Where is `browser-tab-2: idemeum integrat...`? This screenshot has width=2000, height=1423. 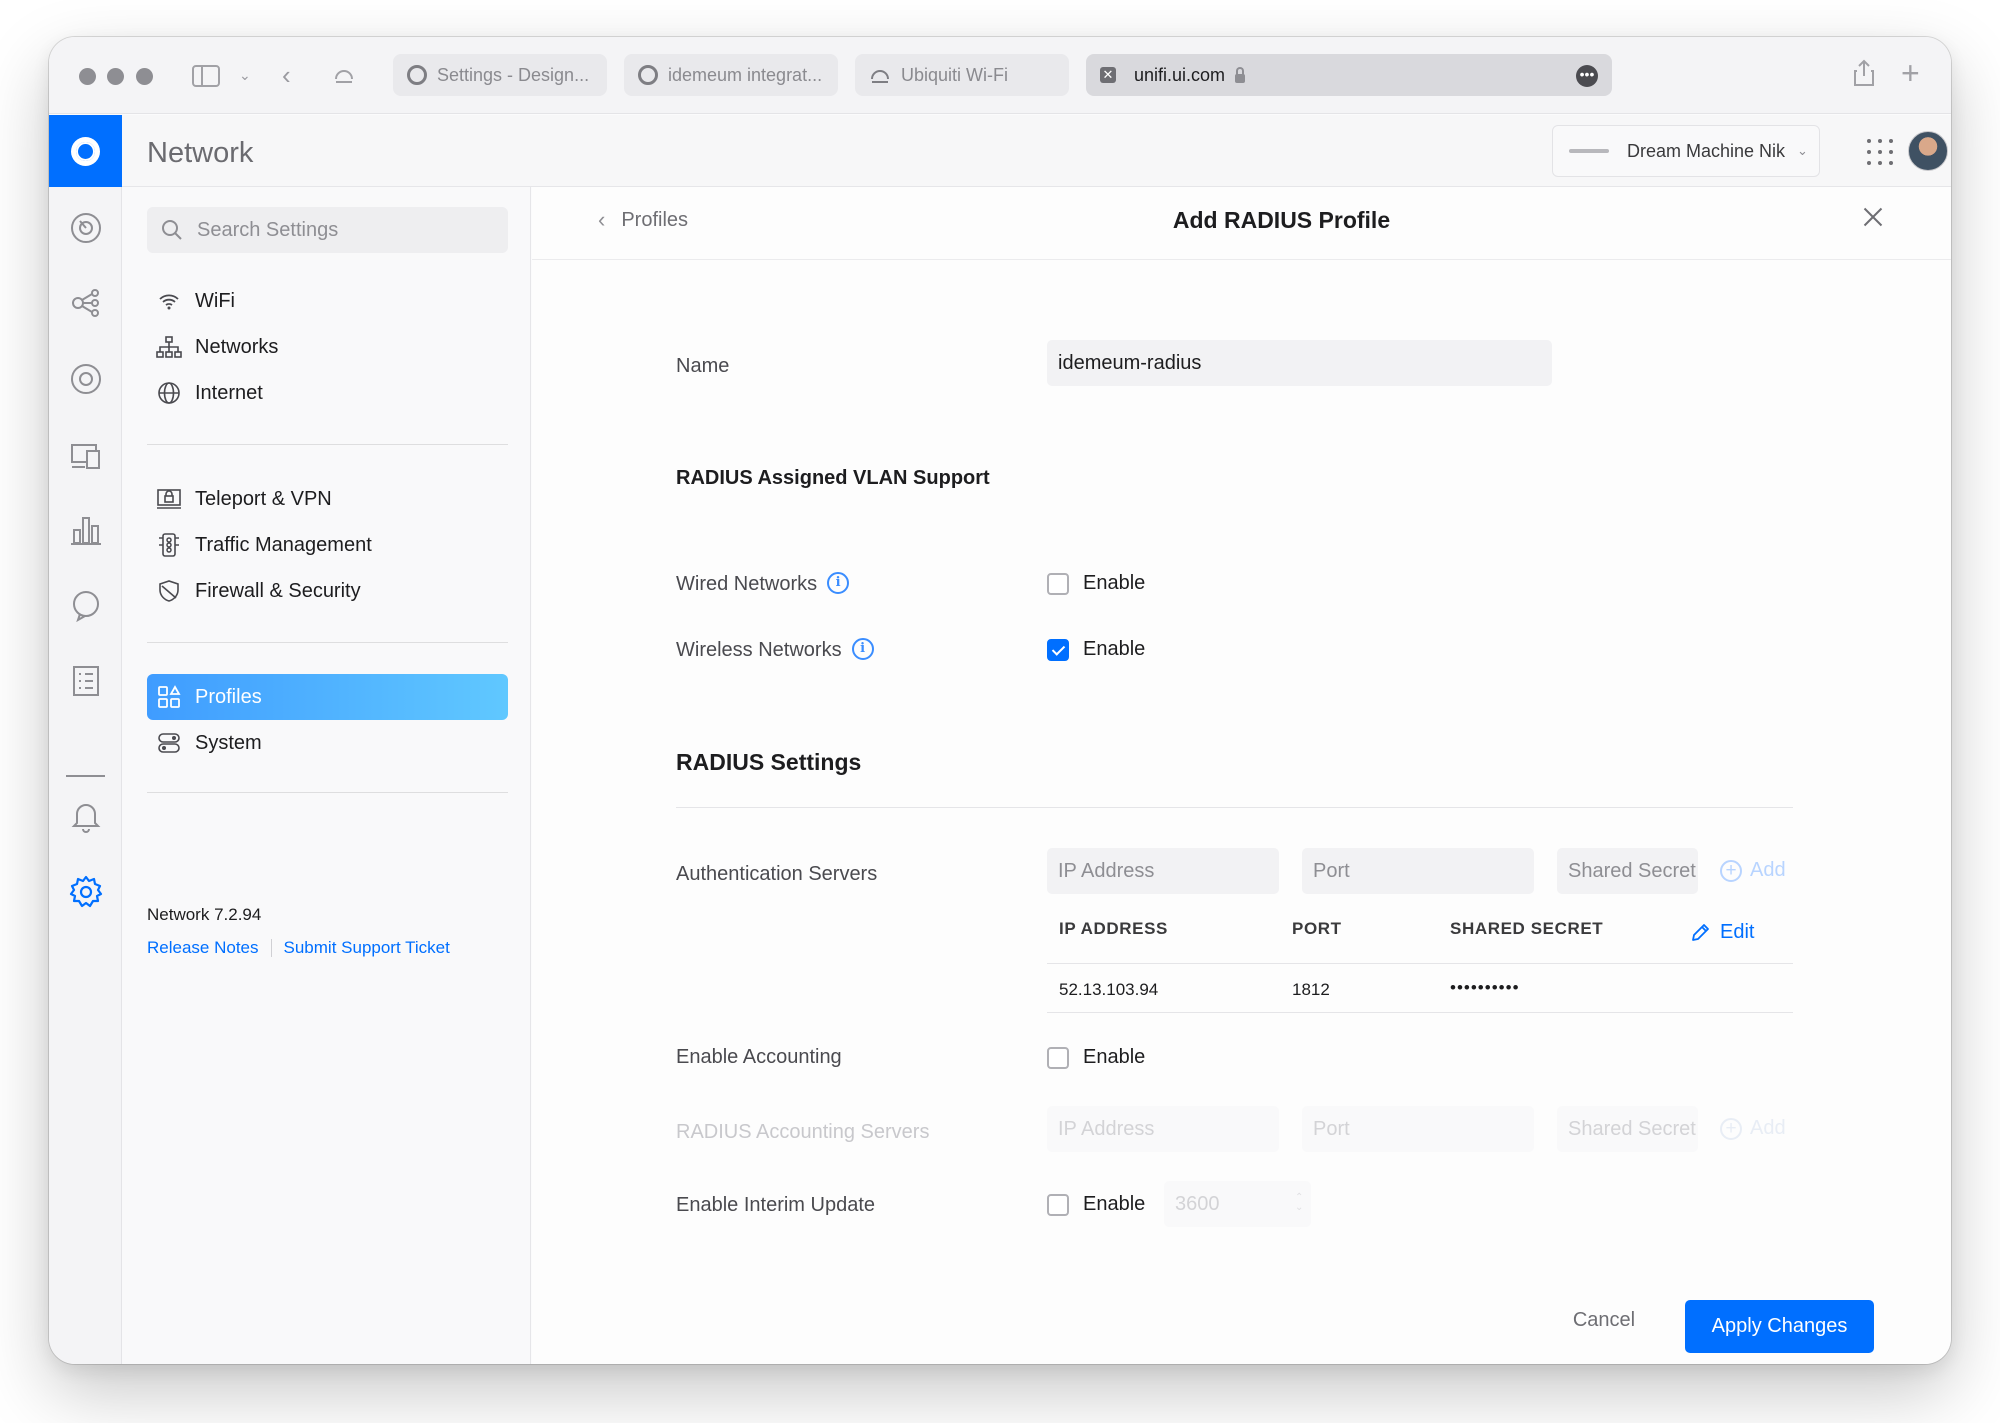 browser-tab-2: idemeum integrat... is located at coordinates (731, 75).